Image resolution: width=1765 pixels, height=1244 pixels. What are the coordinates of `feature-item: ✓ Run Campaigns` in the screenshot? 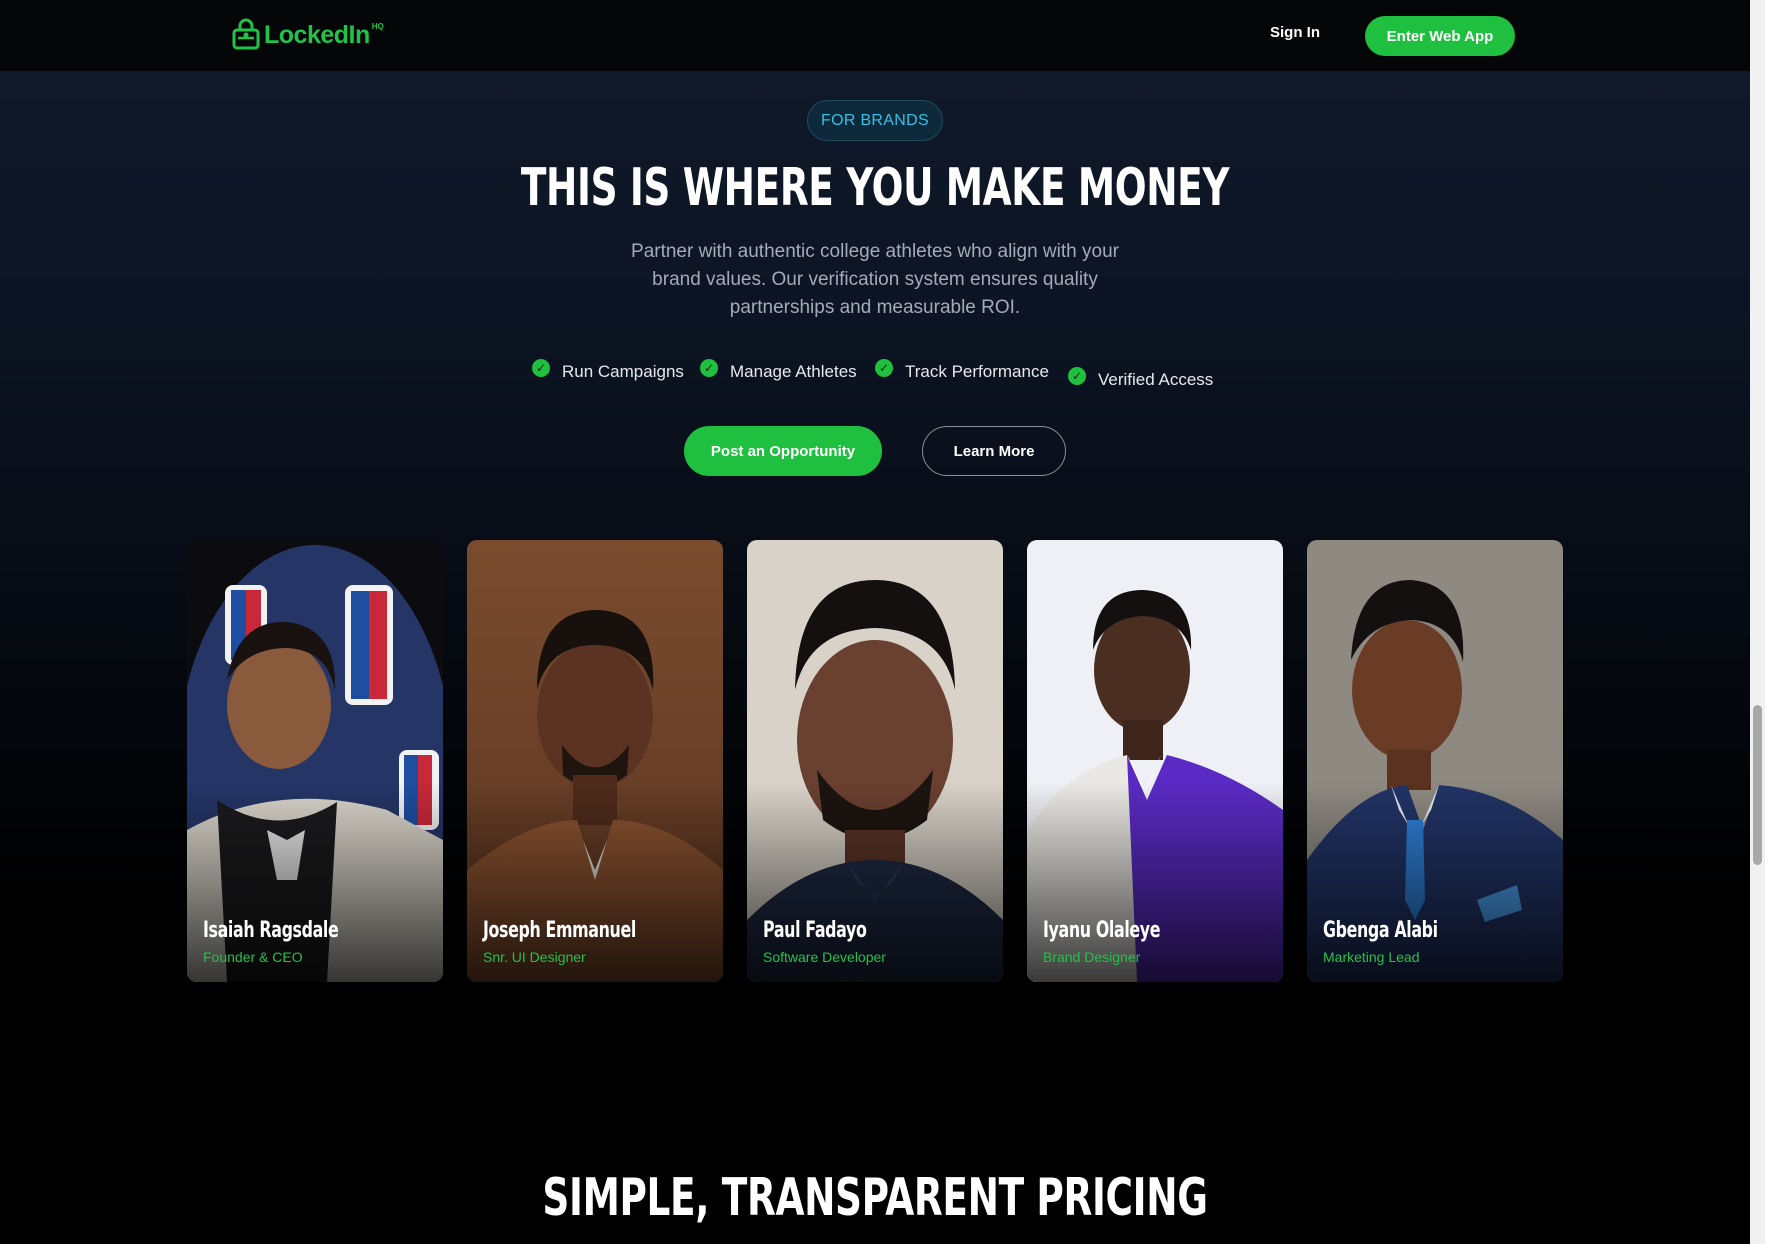 It's located at (608, 370).